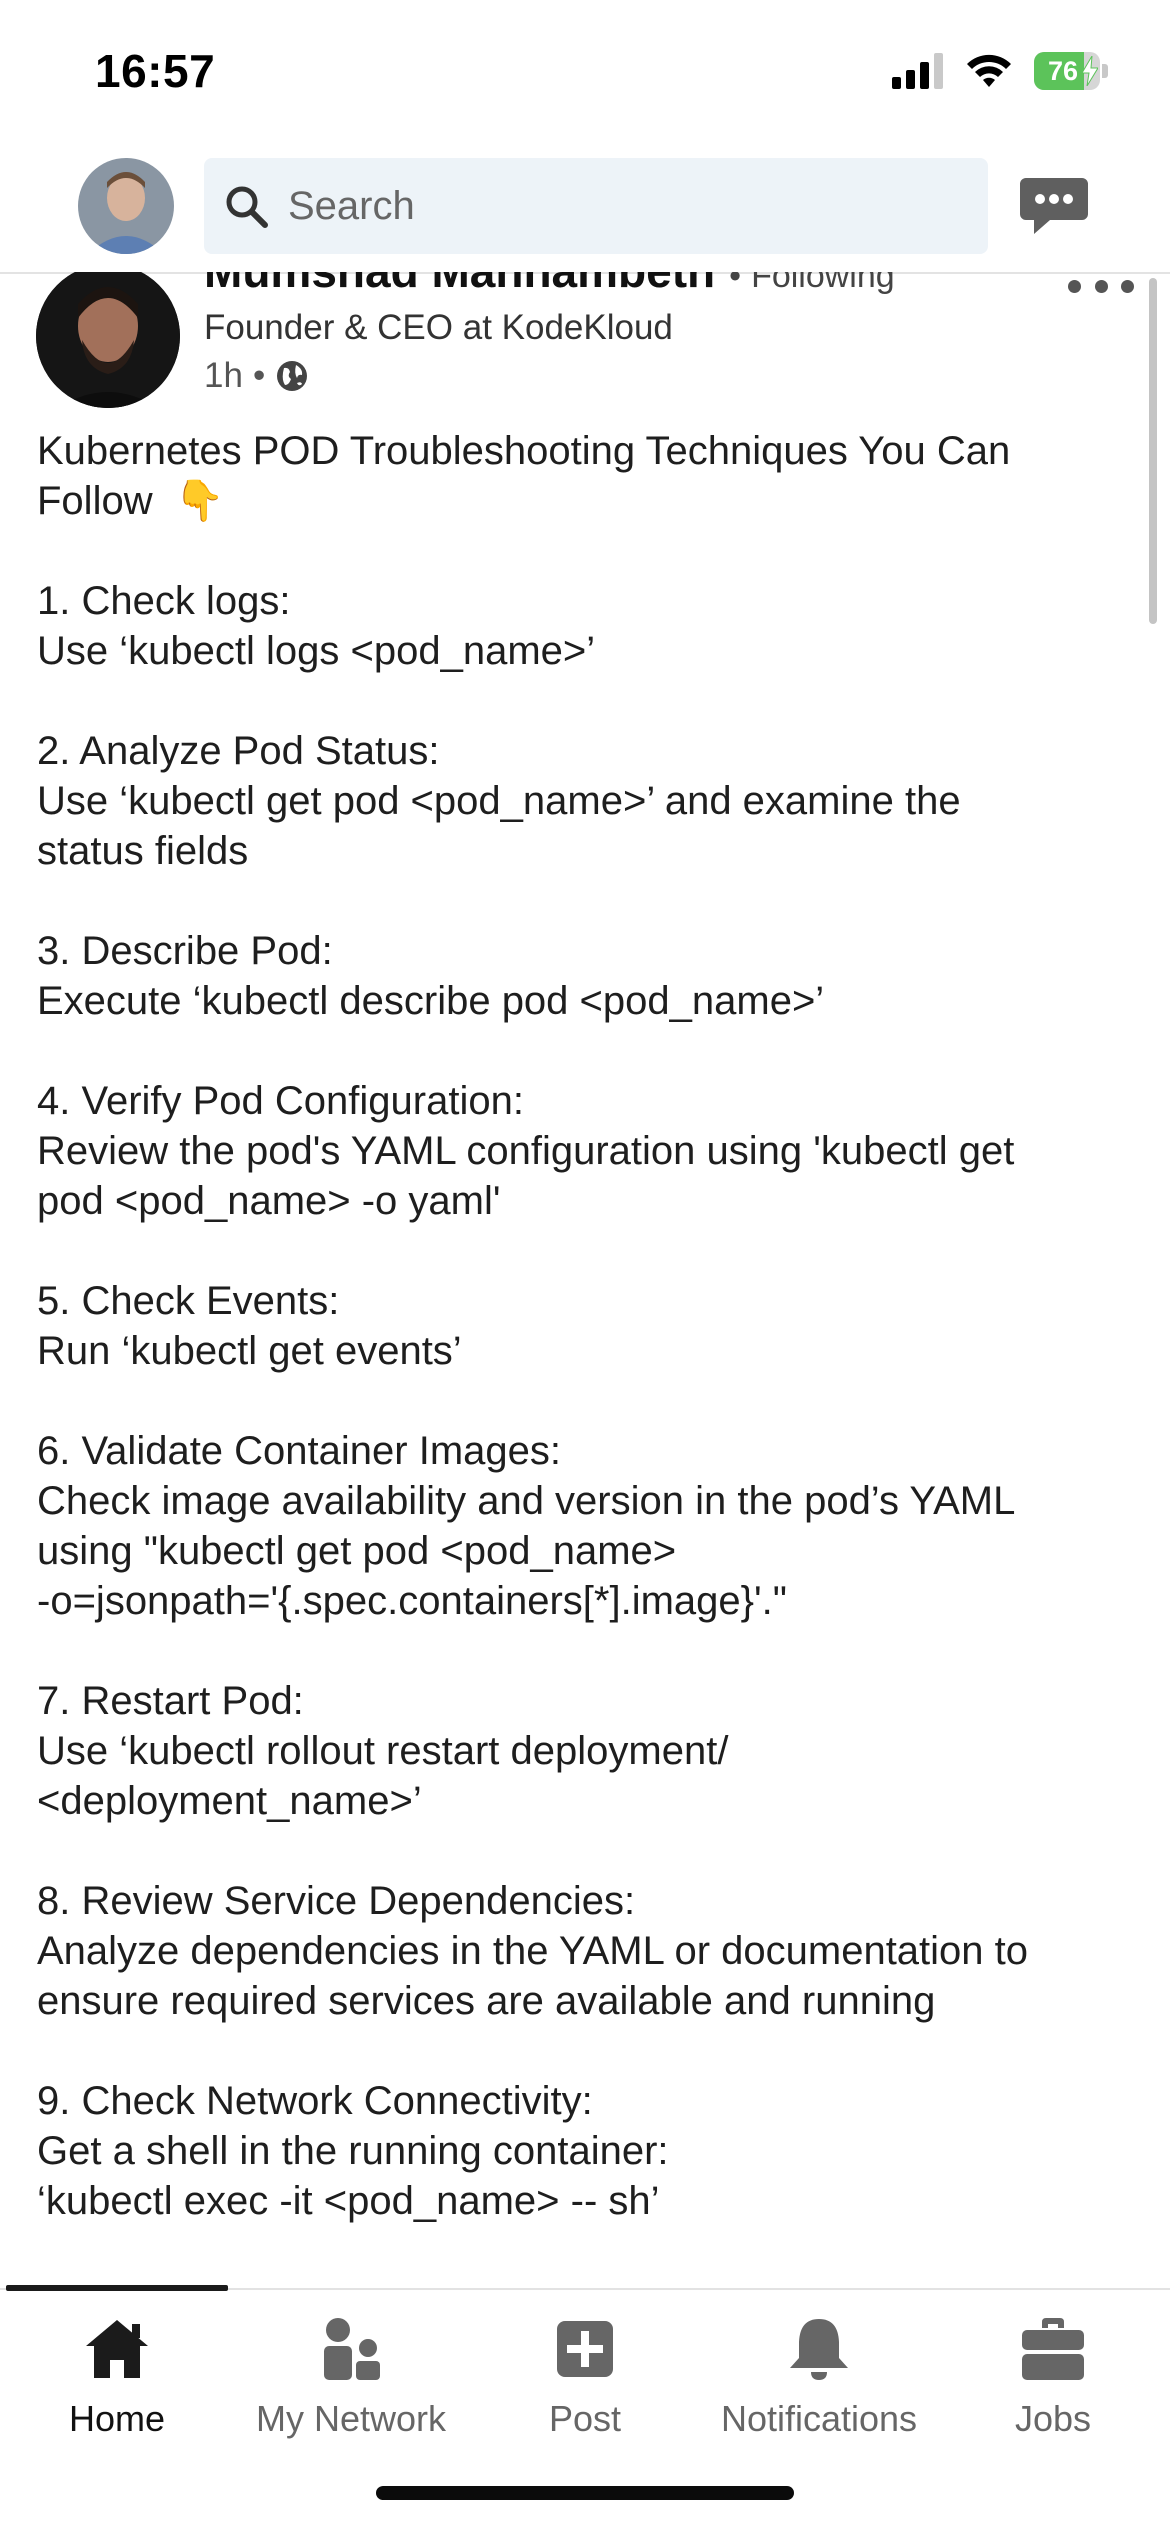  What do you see at coordinates (1053, 2349) in the screenshot?
I see `jobs-icon` at bounding box center [1053, 2349].